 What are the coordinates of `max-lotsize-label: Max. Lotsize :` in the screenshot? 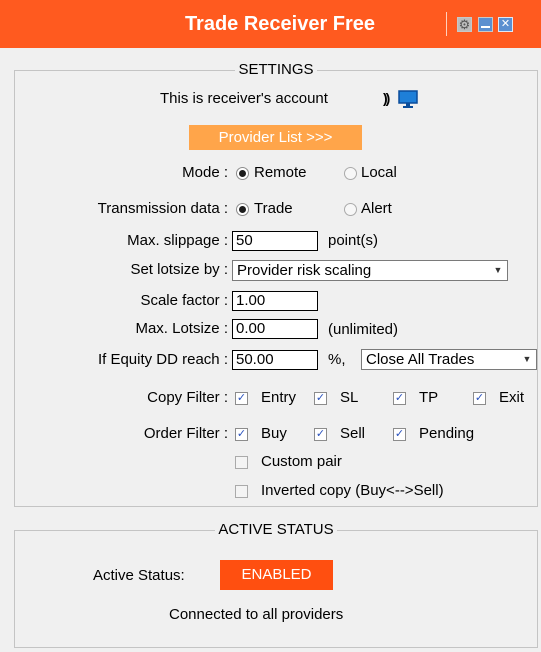 It's located at (181, 328).